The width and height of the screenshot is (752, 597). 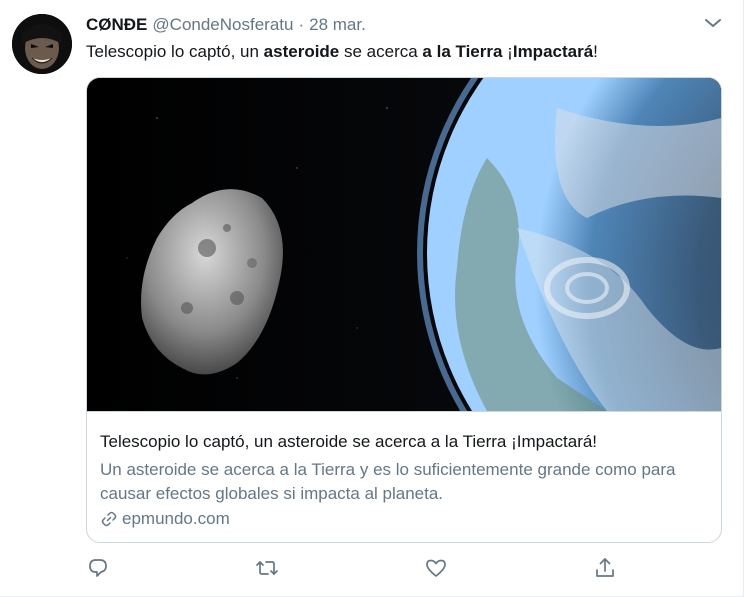 What do you see at coordinates (175, 51) in the screenshot?
I see `tweet-text-part: Telescopio lo captó, un` at bounding box center [175, 51].